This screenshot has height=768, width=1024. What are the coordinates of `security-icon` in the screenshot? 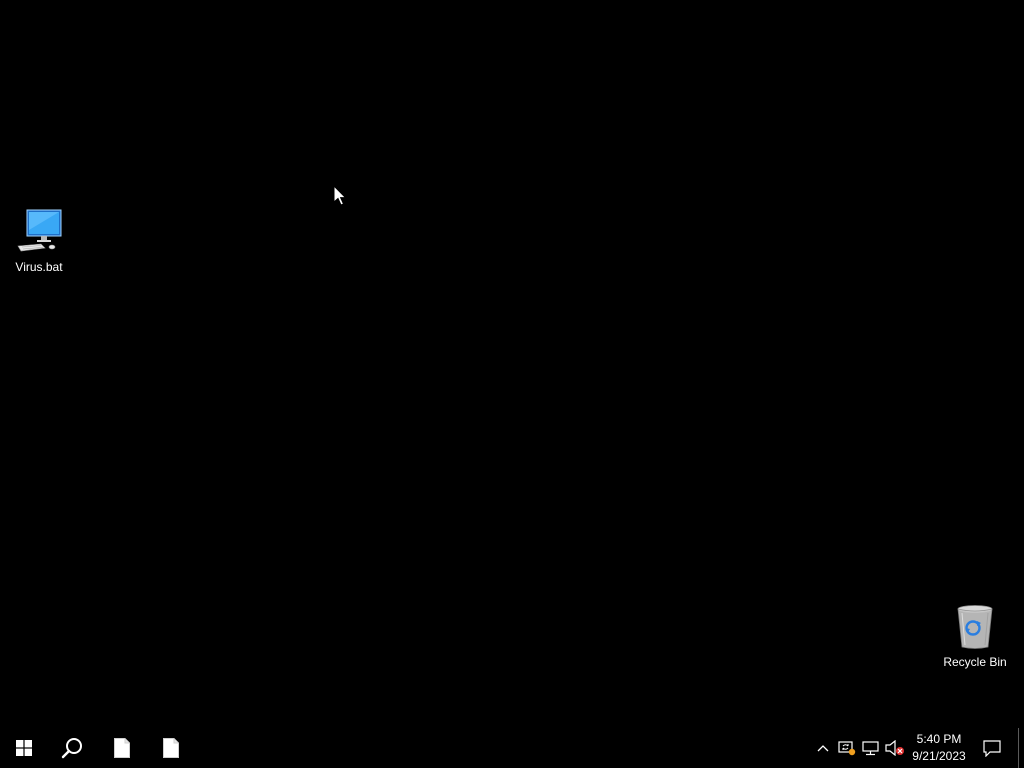 It's located at (847, 748).